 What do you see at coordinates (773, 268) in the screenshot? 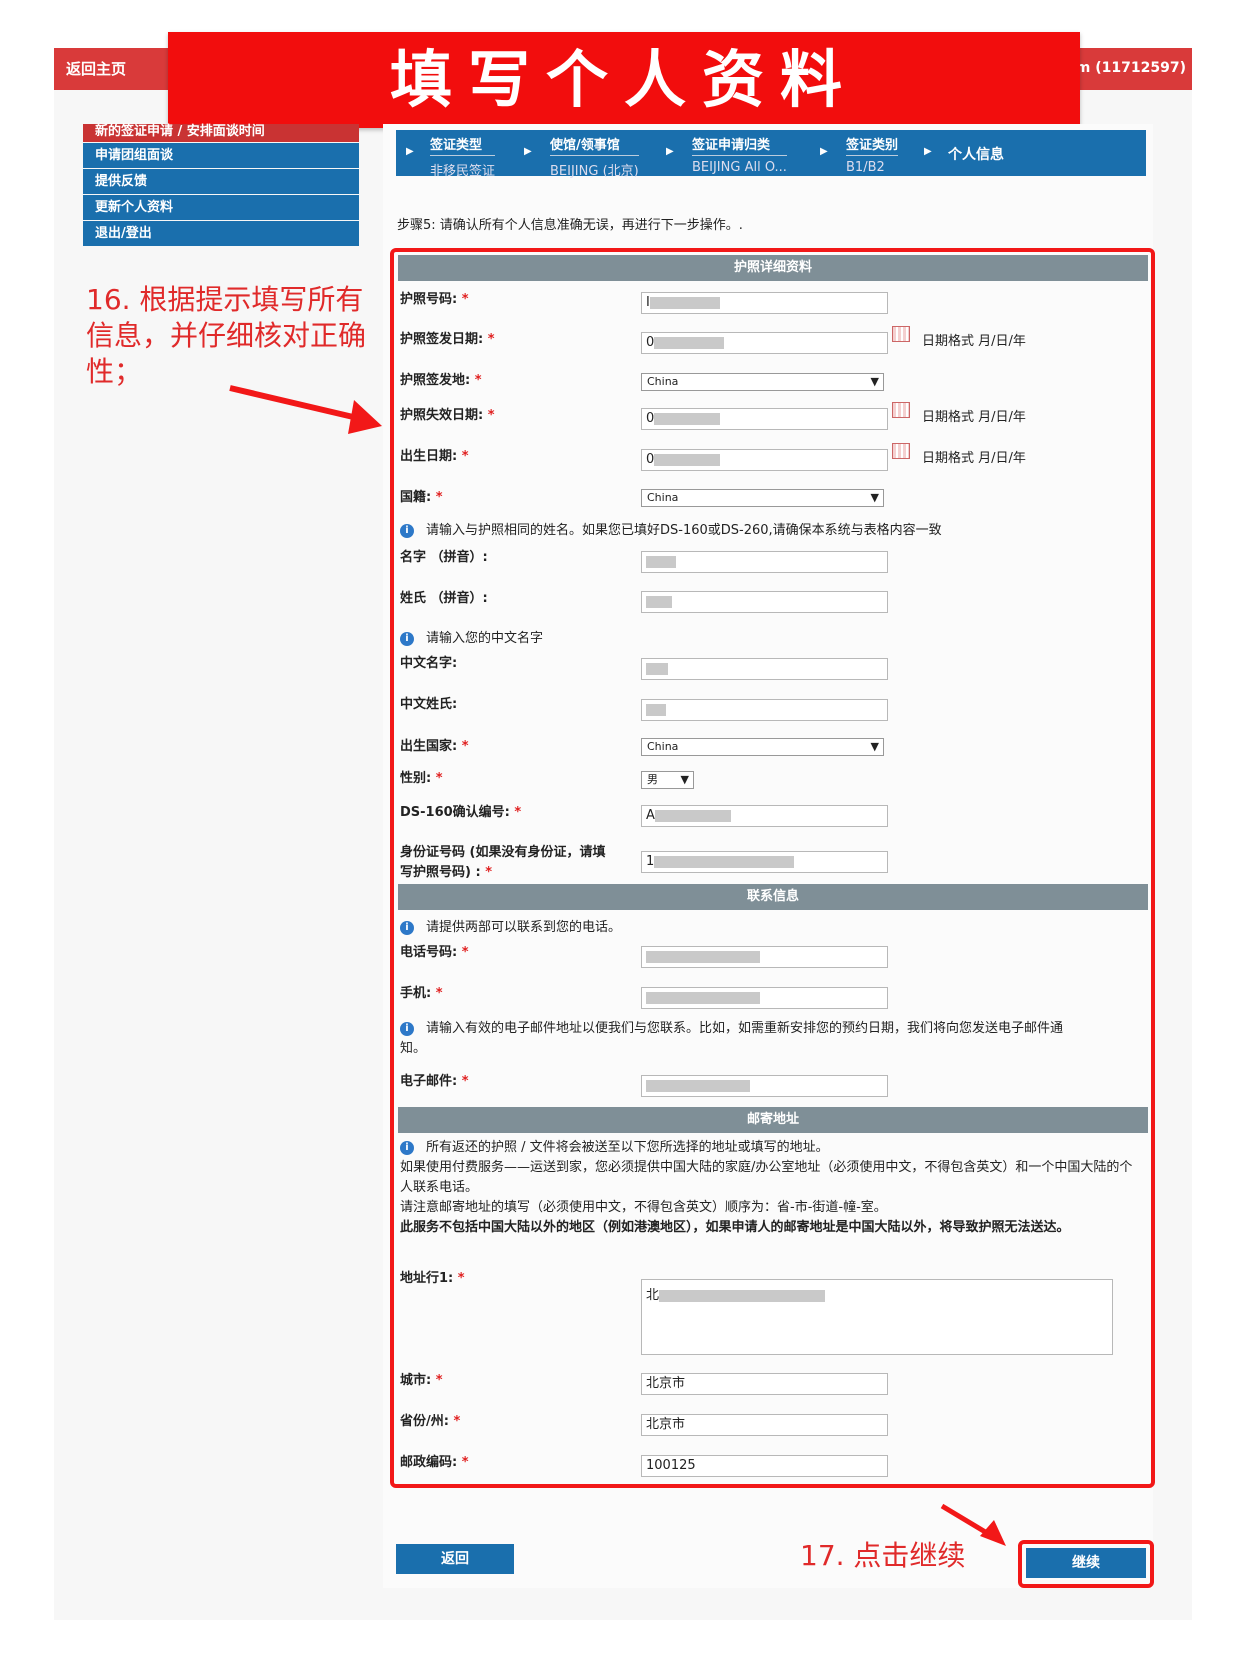
I see `section-header-passport: 护照详细资料` at bounding box center [773, 268].